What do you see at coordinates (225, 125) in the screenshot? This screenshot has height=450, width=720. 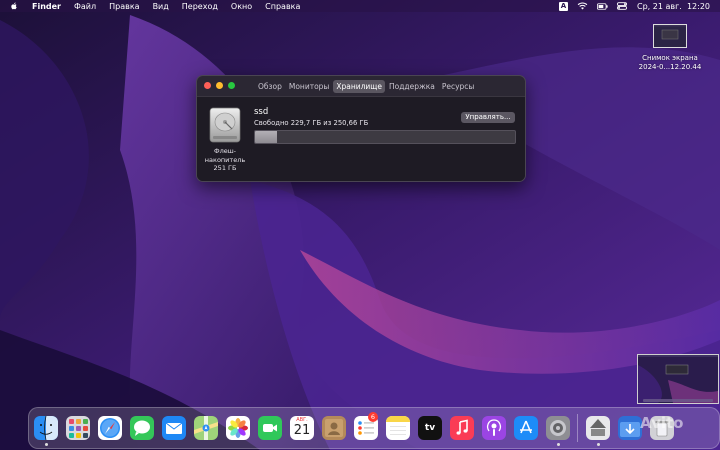 I see `hard-drive-icon` at bounding box center [225, 125].